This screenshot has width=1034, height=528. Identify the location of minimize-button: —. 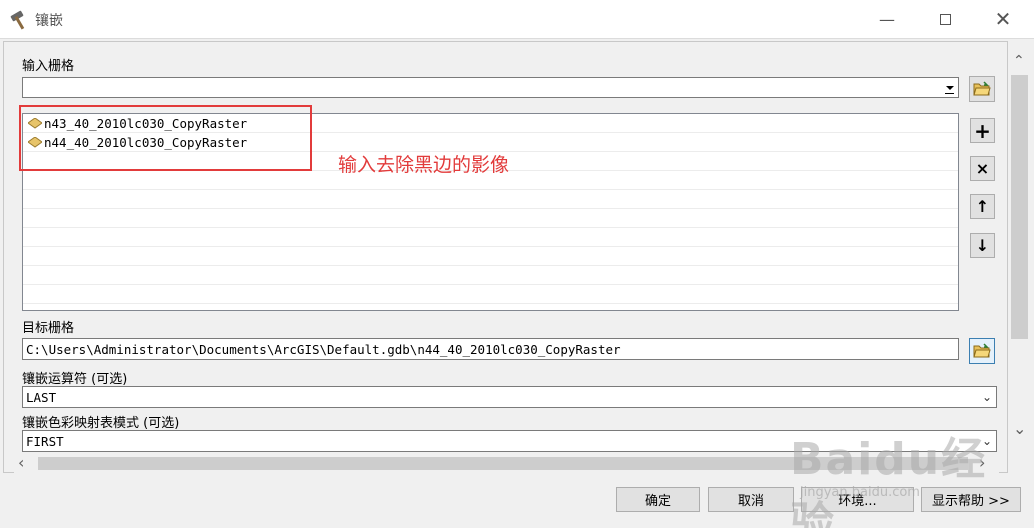
(887, 19).